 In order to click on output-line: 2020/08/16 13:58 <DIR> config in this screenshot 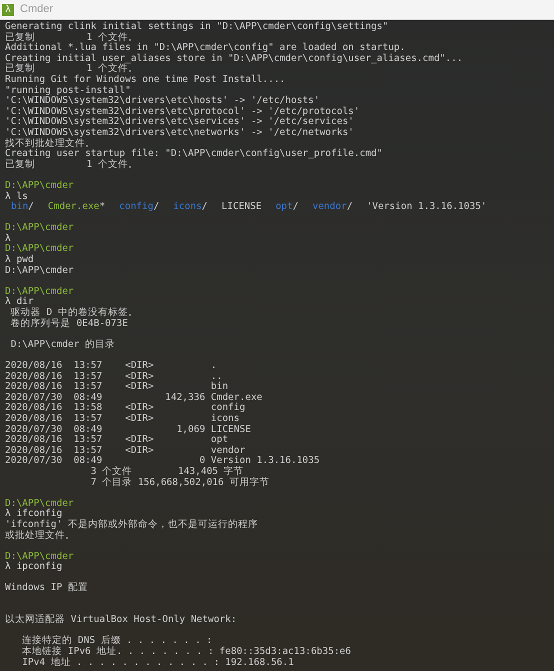, I will do `click(125, 408)`.